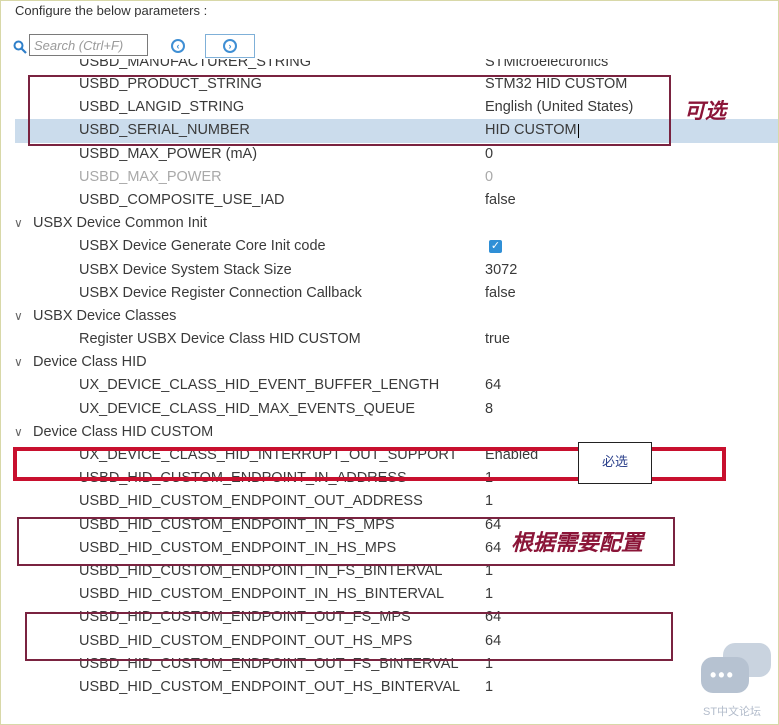  I want to click on group-label: USBX Device Classes, so click(105, 315).